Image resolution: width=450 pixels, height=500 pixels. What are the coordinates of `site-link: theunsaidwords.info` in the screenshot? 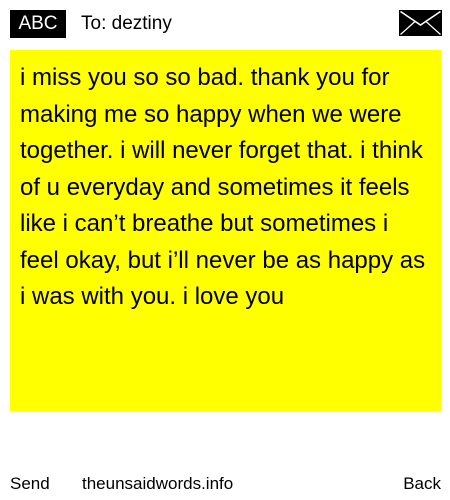 It's located at (157, 484).